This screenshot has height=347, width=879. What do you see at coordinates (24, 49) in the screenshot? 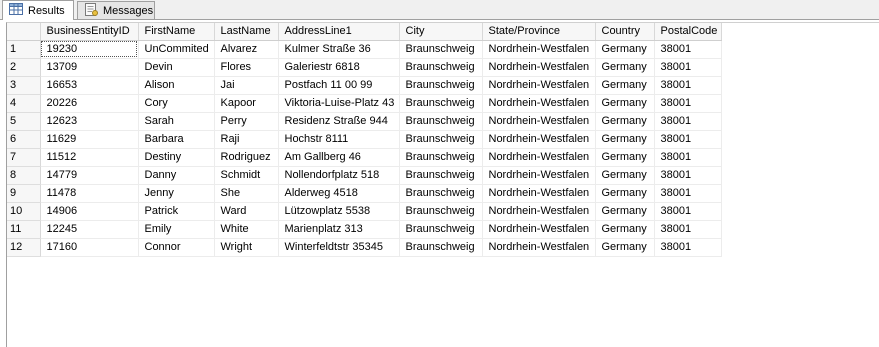
I see `row-number: 1` at bounding box center [24, 49].